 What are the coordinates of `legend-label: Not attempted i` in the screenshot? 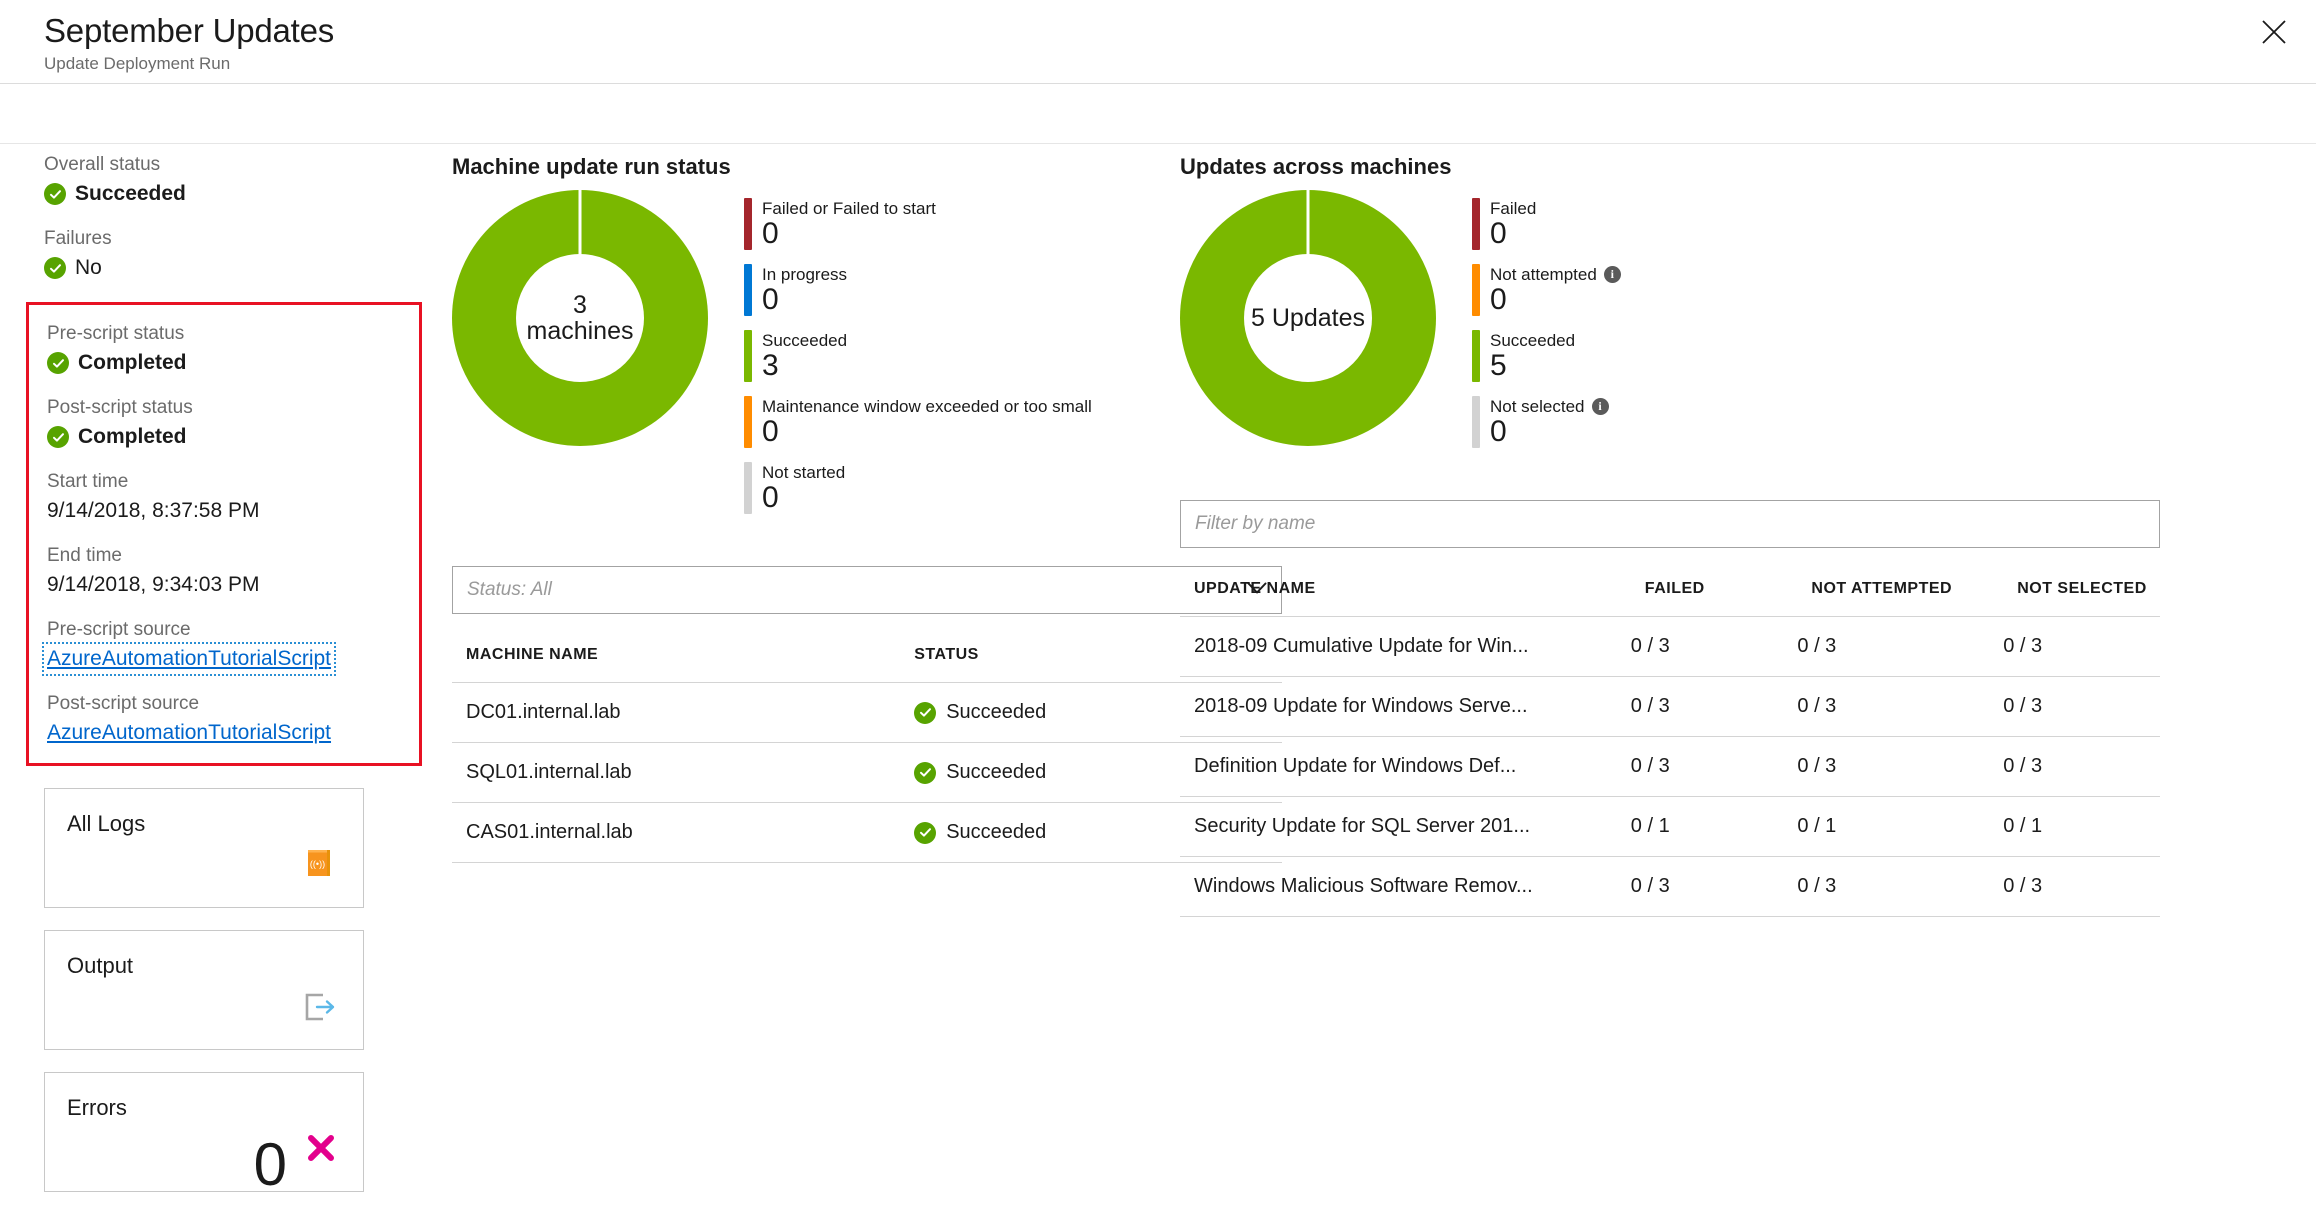 It's located at (1555, 274).